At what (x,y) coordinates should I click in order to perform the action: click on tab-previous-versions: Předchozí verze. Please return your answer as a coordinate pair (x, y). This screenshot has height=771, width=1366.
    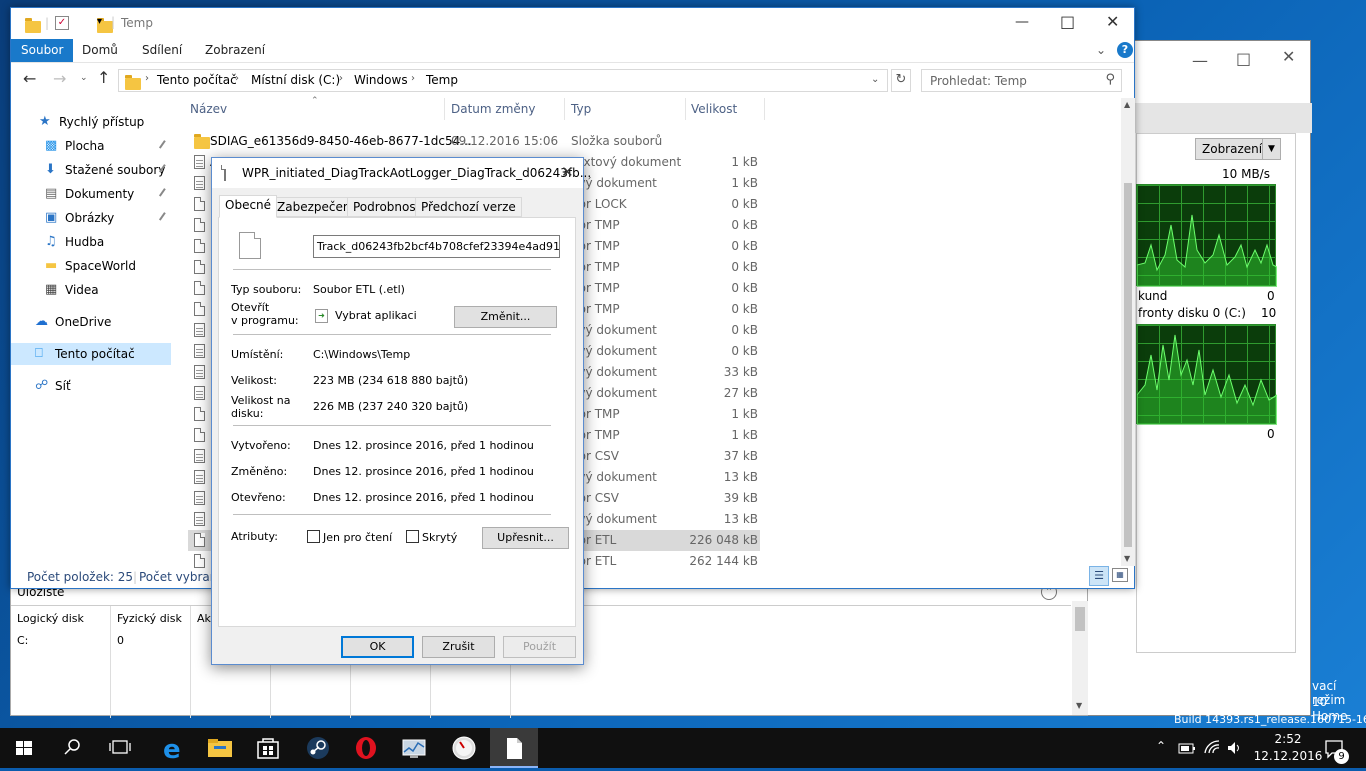
    Looking at the image, I should click on (468, 207).